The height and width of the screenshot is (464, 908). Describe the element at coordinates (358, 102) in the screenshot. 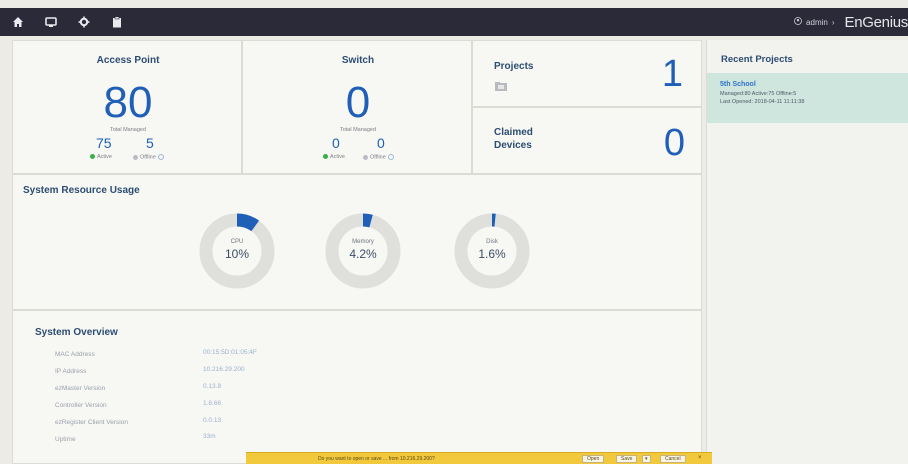

I see `switch-total: 0` at that location.